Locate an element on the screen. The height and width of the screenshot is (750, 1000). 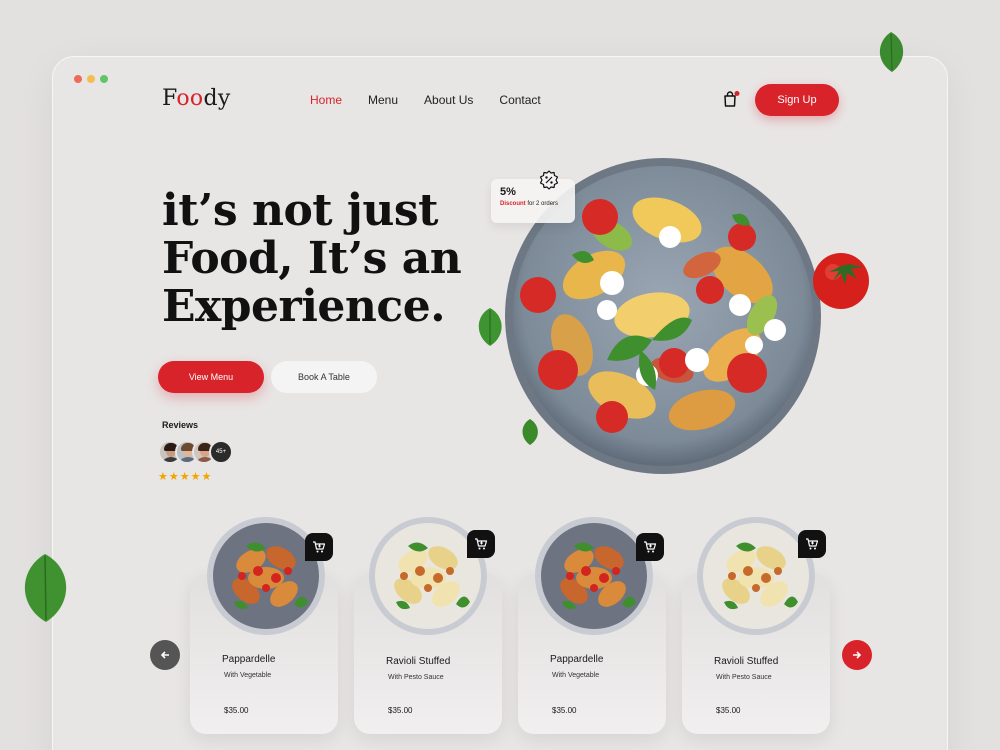
hero-title-line: Food, It’s an is located at coordinates (312, 258).